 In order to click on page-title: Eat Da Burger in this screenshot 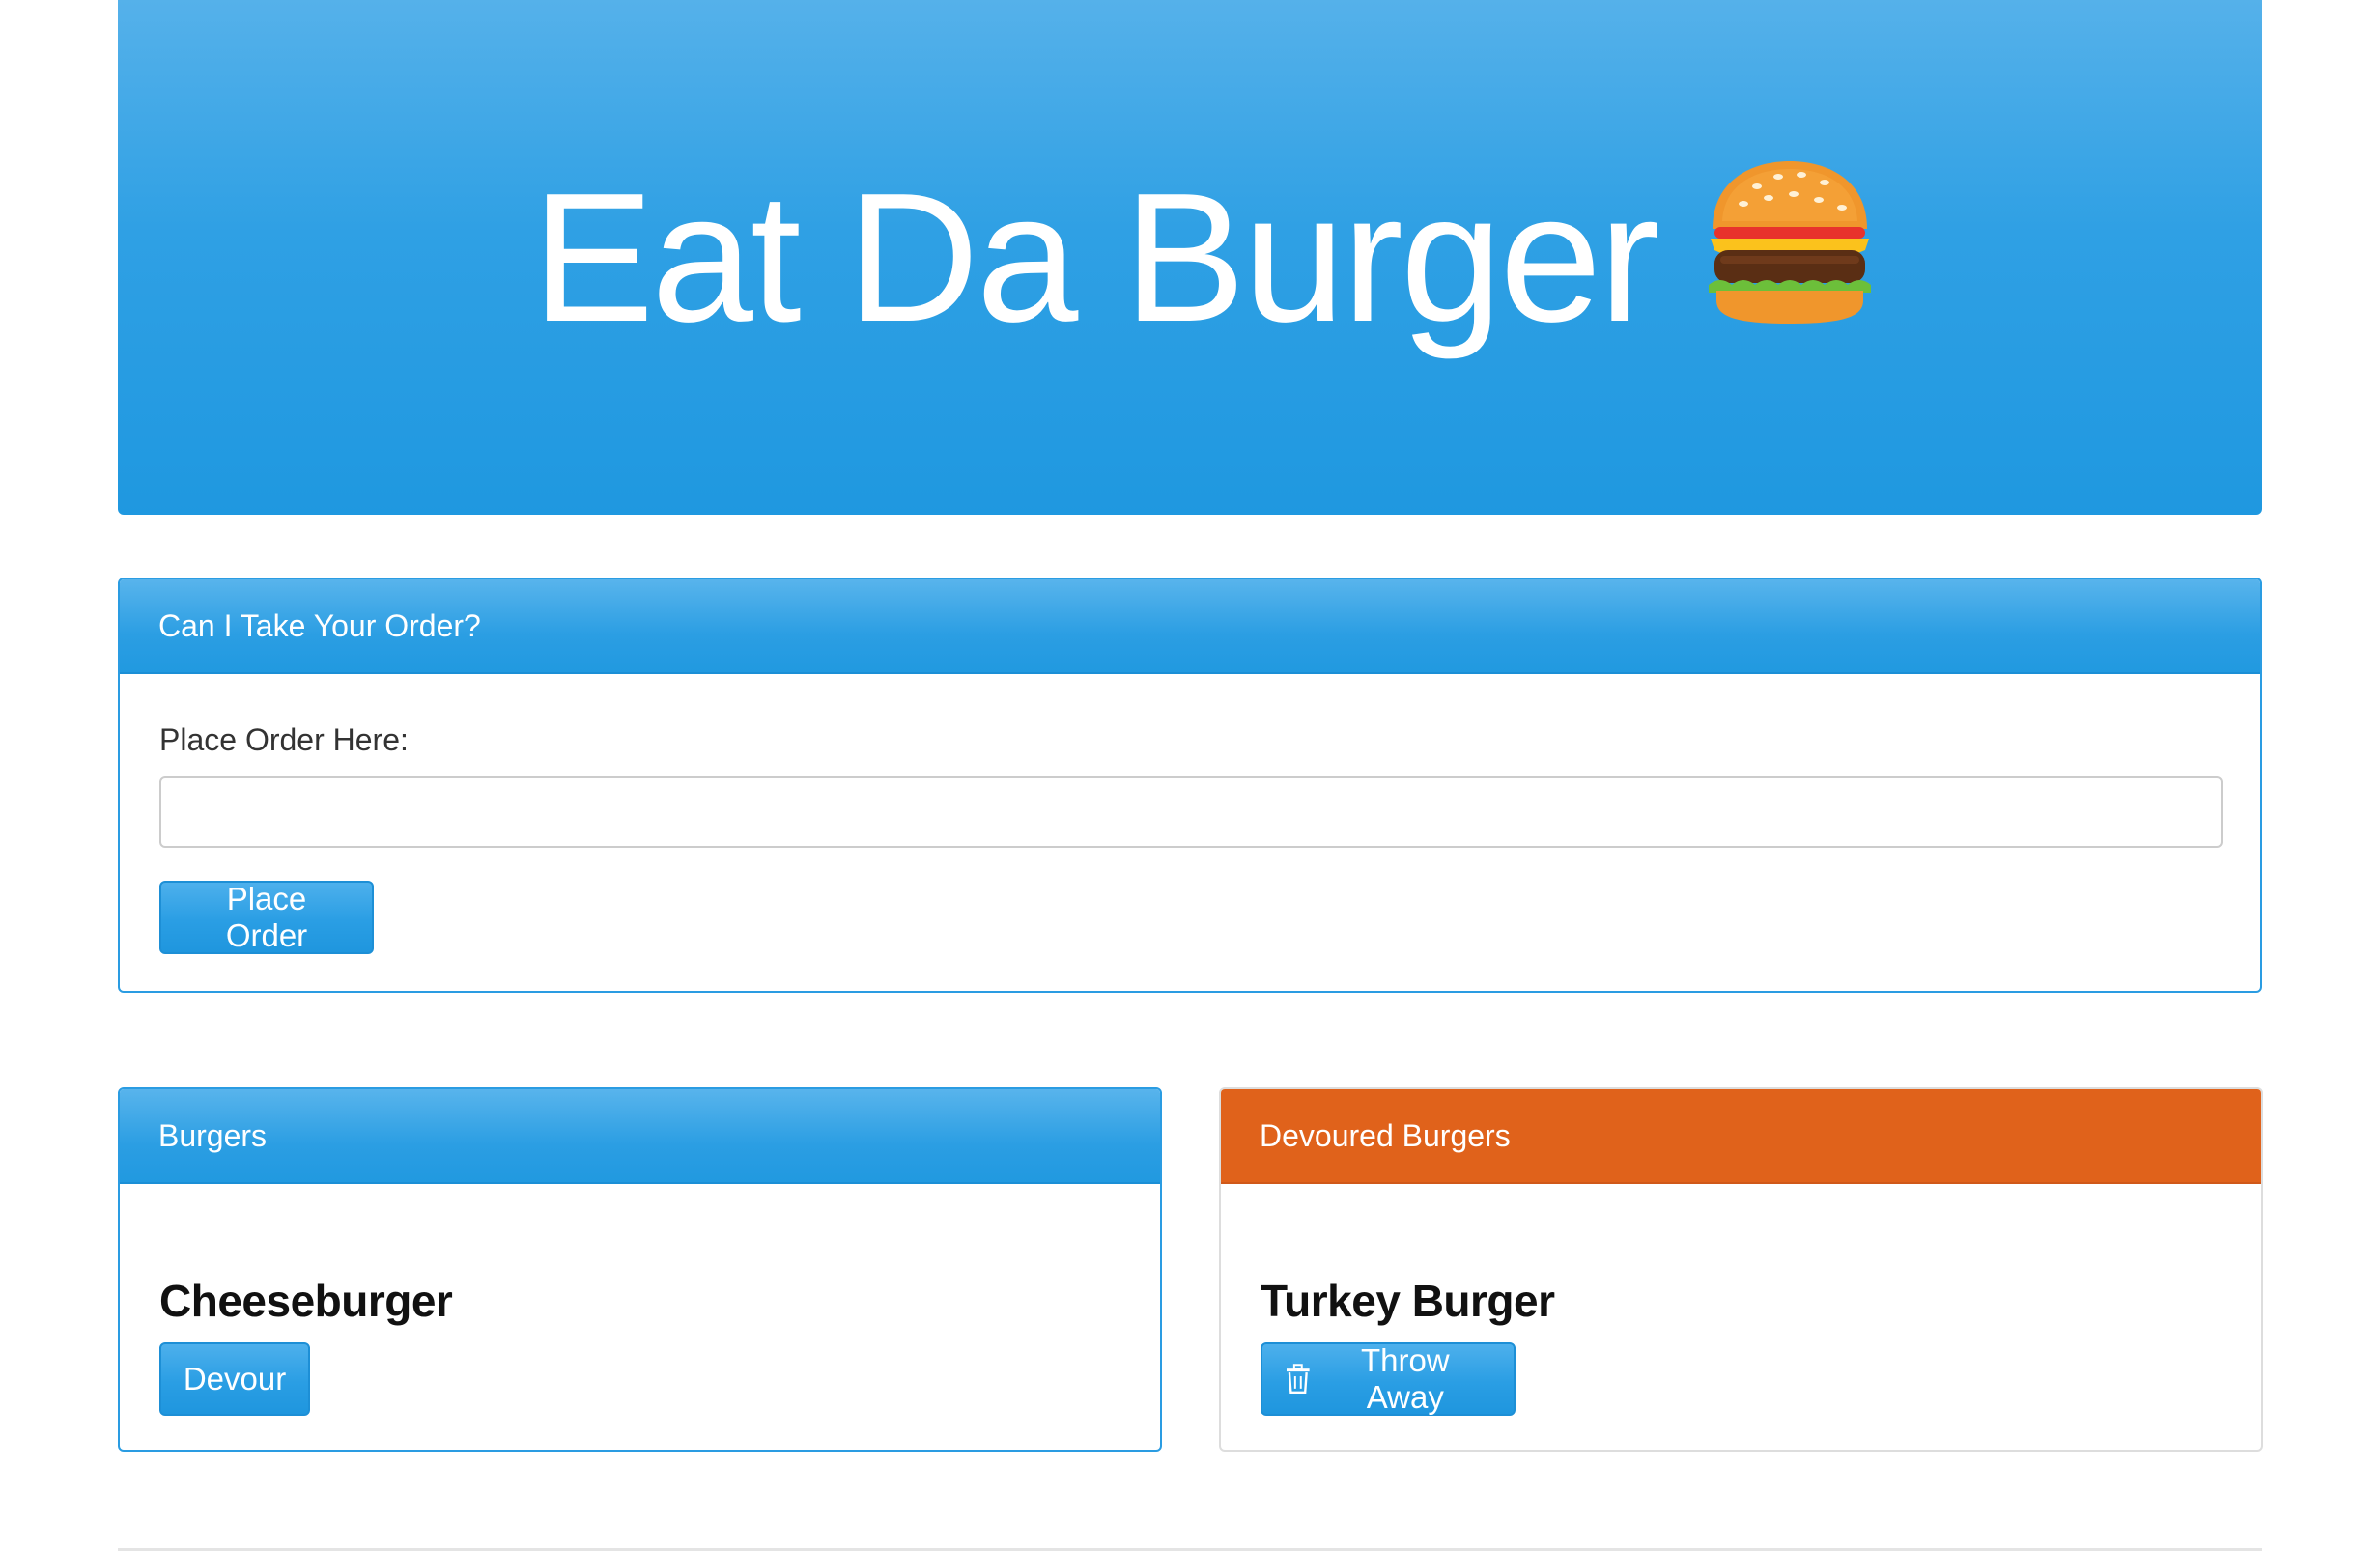, I will do `click(1191, 257)`.